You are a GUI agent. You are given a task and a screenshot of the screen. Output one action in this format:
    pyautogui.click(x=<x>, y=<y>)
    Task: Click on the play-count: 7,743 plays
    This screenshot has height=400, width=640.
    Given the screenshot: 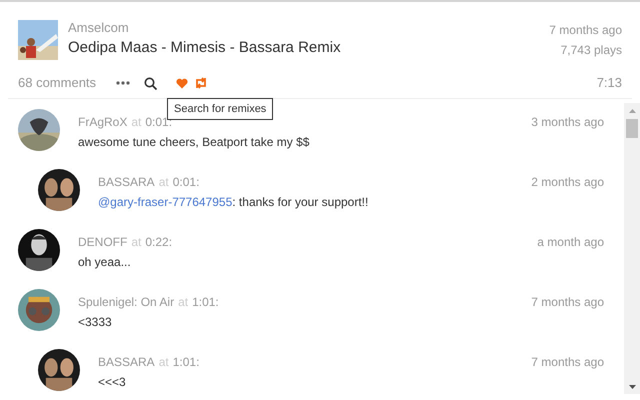 What is the action you would take?
    pyautogui.click(x=591, y=50)
    